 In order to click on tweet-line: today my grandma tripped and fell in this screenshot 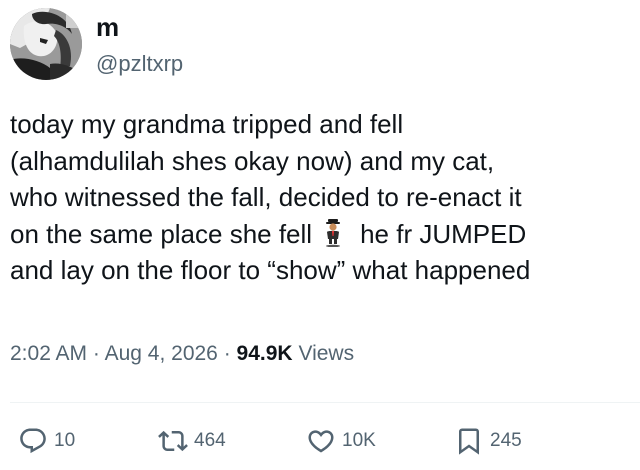, I will do `click(207, 124)`.